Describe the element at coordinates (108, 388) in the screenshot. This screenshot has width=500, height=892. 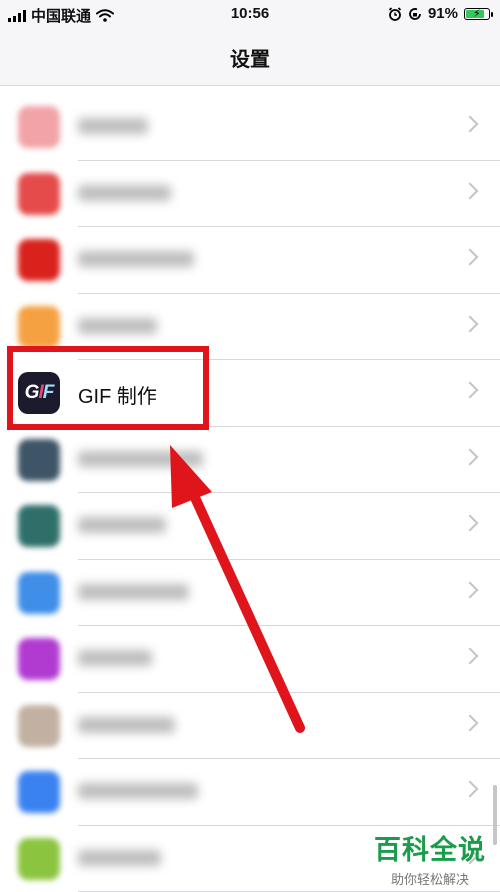
I see `highlight-box` at that location.